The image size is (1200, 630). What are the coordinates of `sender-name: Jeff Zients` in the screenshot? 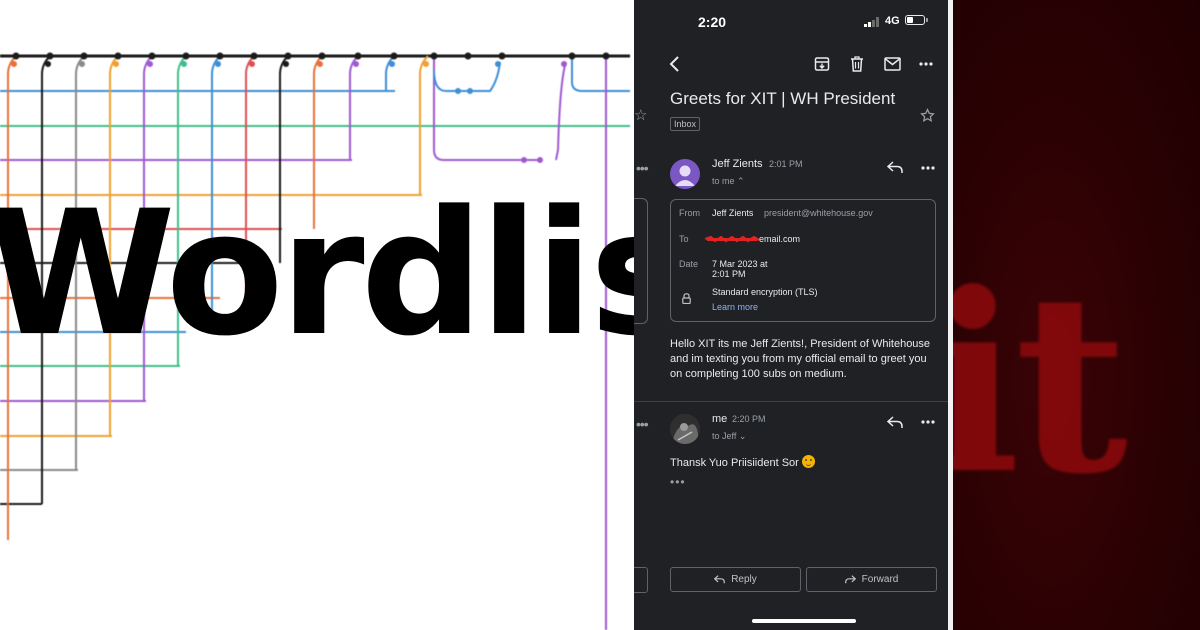 It's located at (737, 164).